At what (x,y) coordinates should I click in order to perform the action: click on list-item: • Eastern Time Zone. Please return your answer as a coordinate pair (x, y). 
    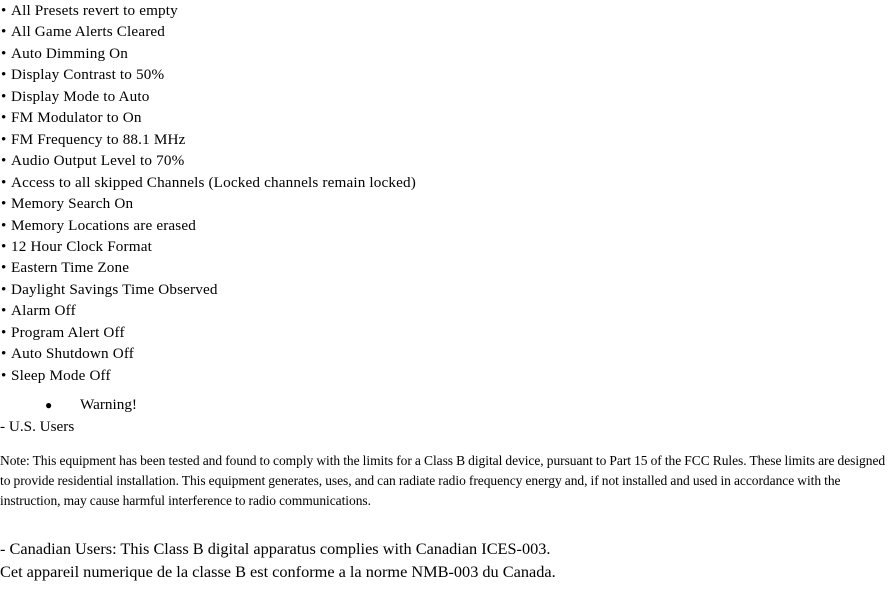
    Looking at the image, I should click on (444, 267).